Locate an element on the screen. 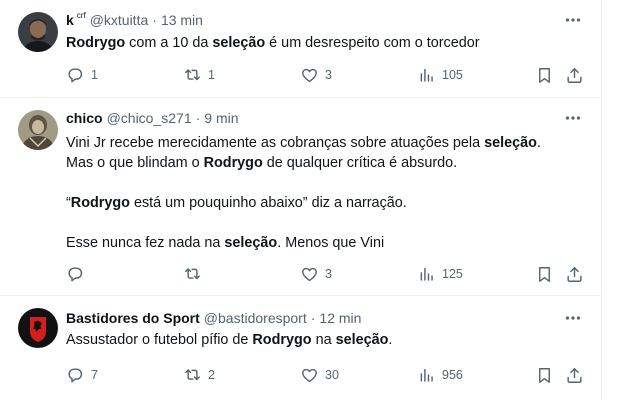 The height and width of the screenshot is (400, 622). repost-button: 2 is located at coordinates (199, 375).